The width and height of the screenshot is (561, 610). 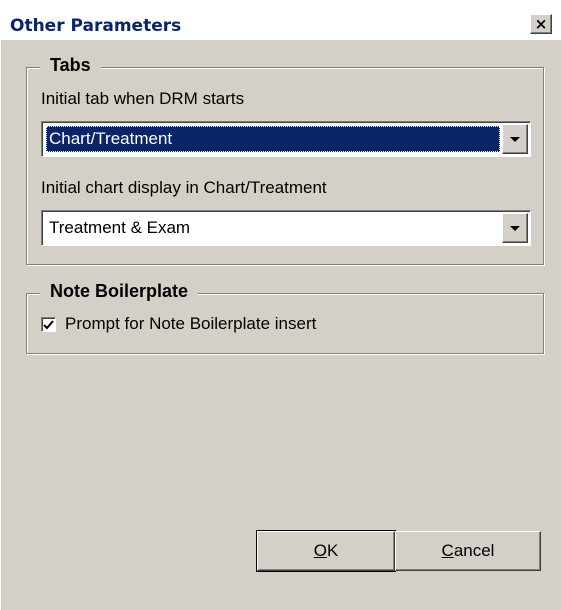 What do you see at coordinates (273, 139) in the screenshot?
I see `initial-tab-value: Chart/Treatment` at bounding box center [273, 139].